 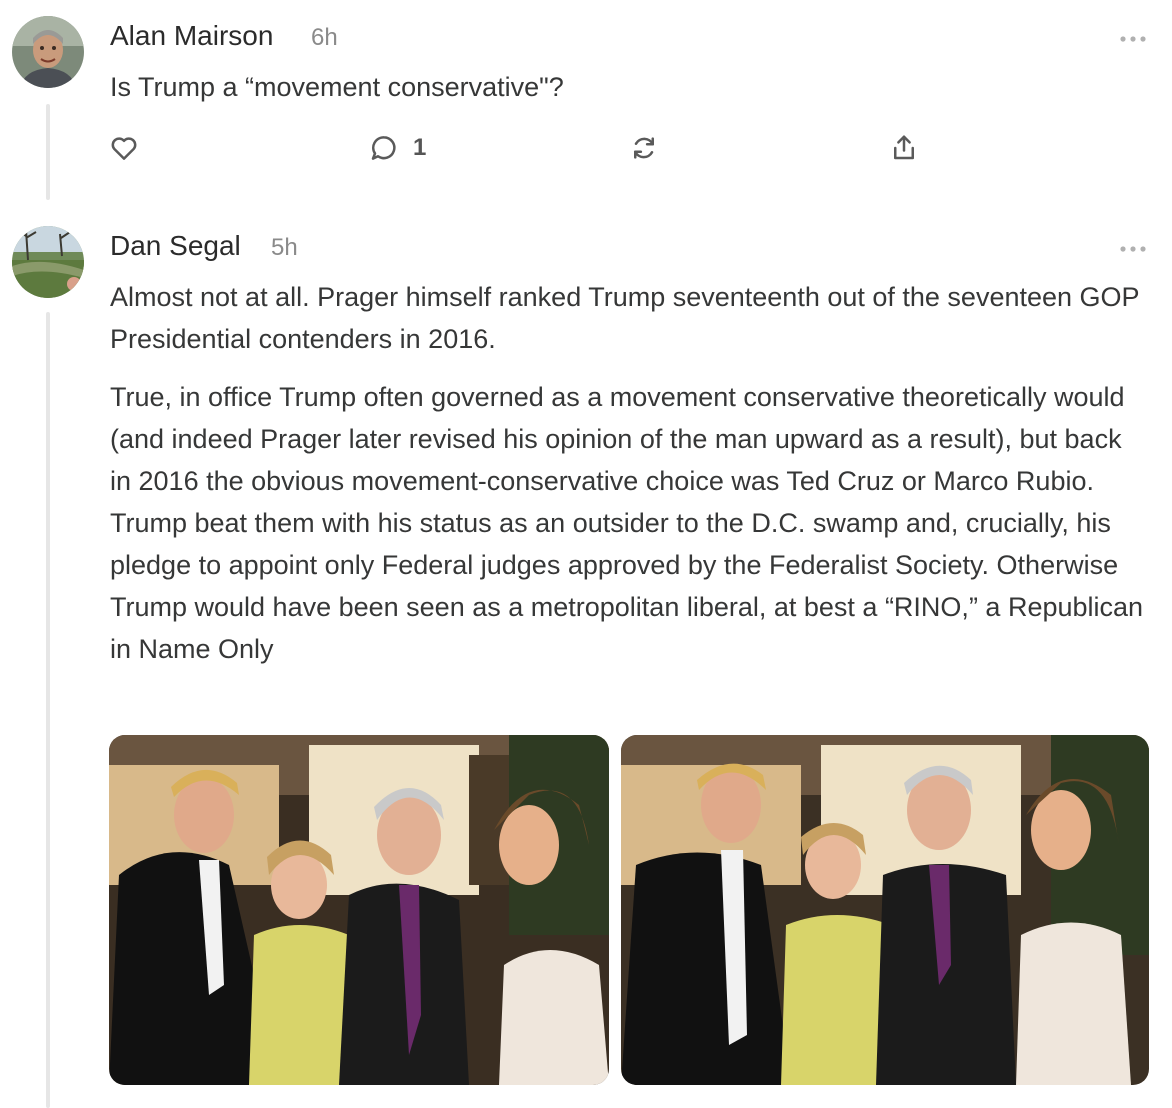 I want to click on share-icon, so click(x=904, y=147).